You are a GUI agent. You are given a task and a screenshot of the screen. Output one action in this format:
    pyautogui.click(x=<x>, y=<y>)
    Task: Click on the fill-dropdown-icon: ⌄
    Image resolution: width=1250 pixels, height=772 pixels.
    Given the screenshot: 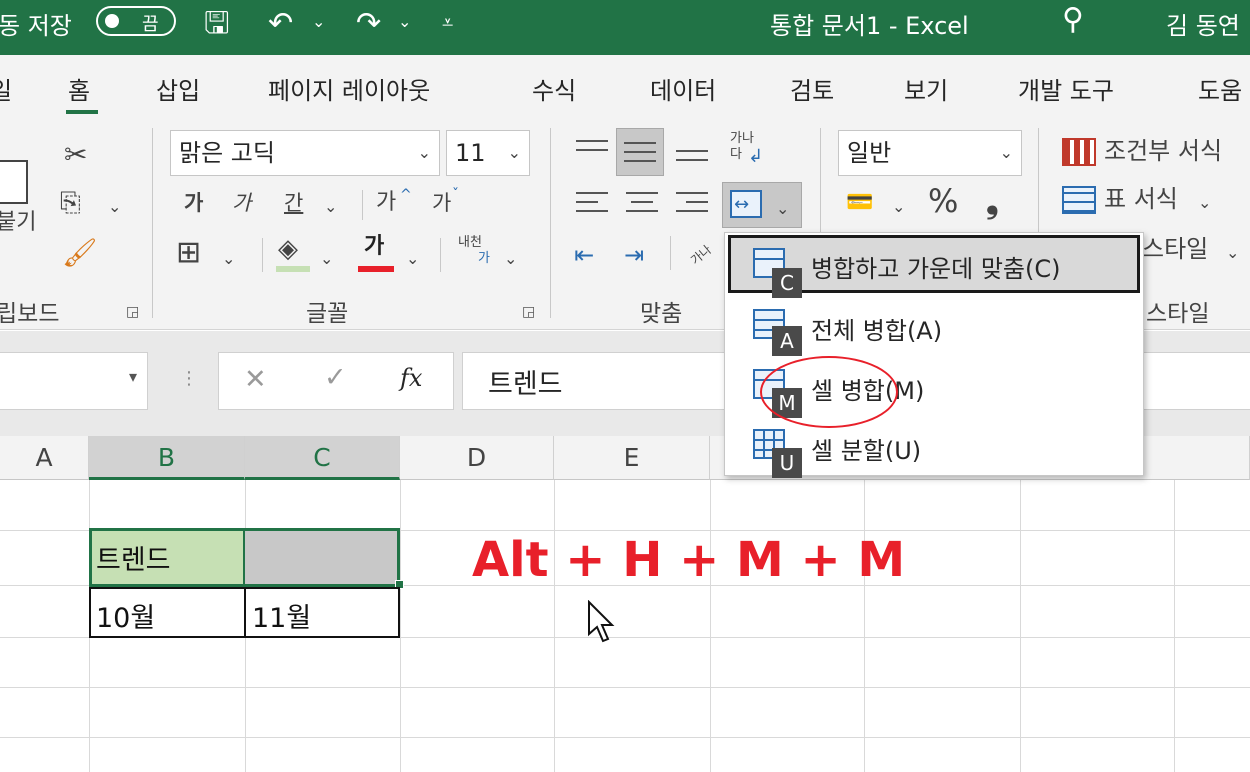 What is the action you would take?
    pyautogui.click(x=326, y=259)
    